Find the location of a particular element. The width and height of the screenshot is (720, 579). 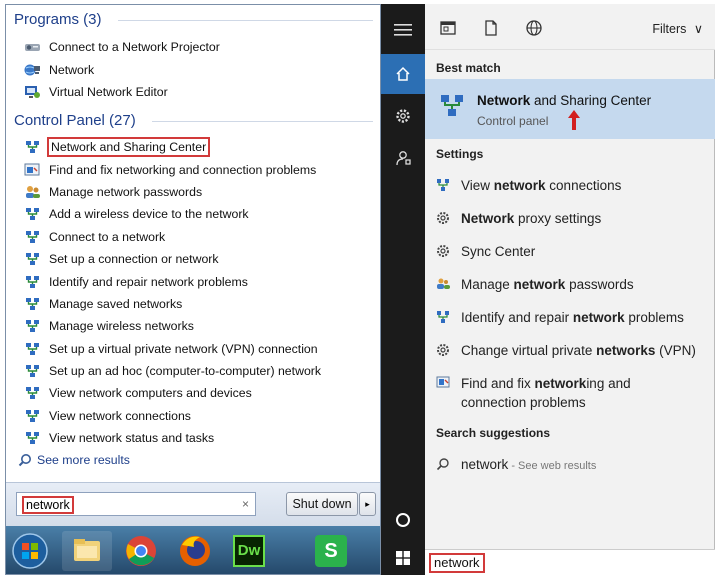

setting-label: View network connections is located at coordinates (541, 185).